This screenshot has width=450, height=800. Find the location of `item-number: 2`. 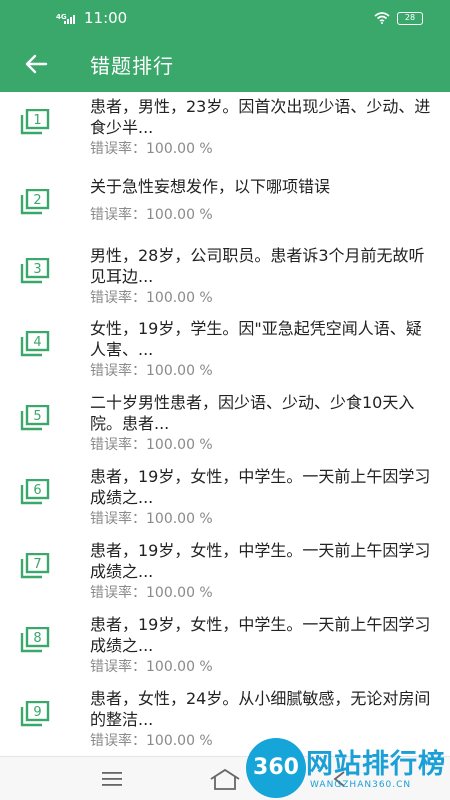

item-number: 2 is located at coordinates (37, 200).